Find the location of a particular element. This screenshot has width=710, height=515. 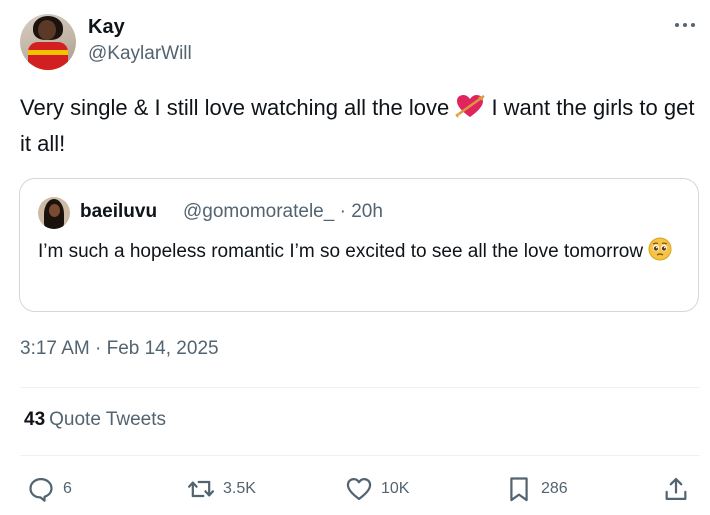

bookmark-count: 286 is located at coordinates (554, 488).